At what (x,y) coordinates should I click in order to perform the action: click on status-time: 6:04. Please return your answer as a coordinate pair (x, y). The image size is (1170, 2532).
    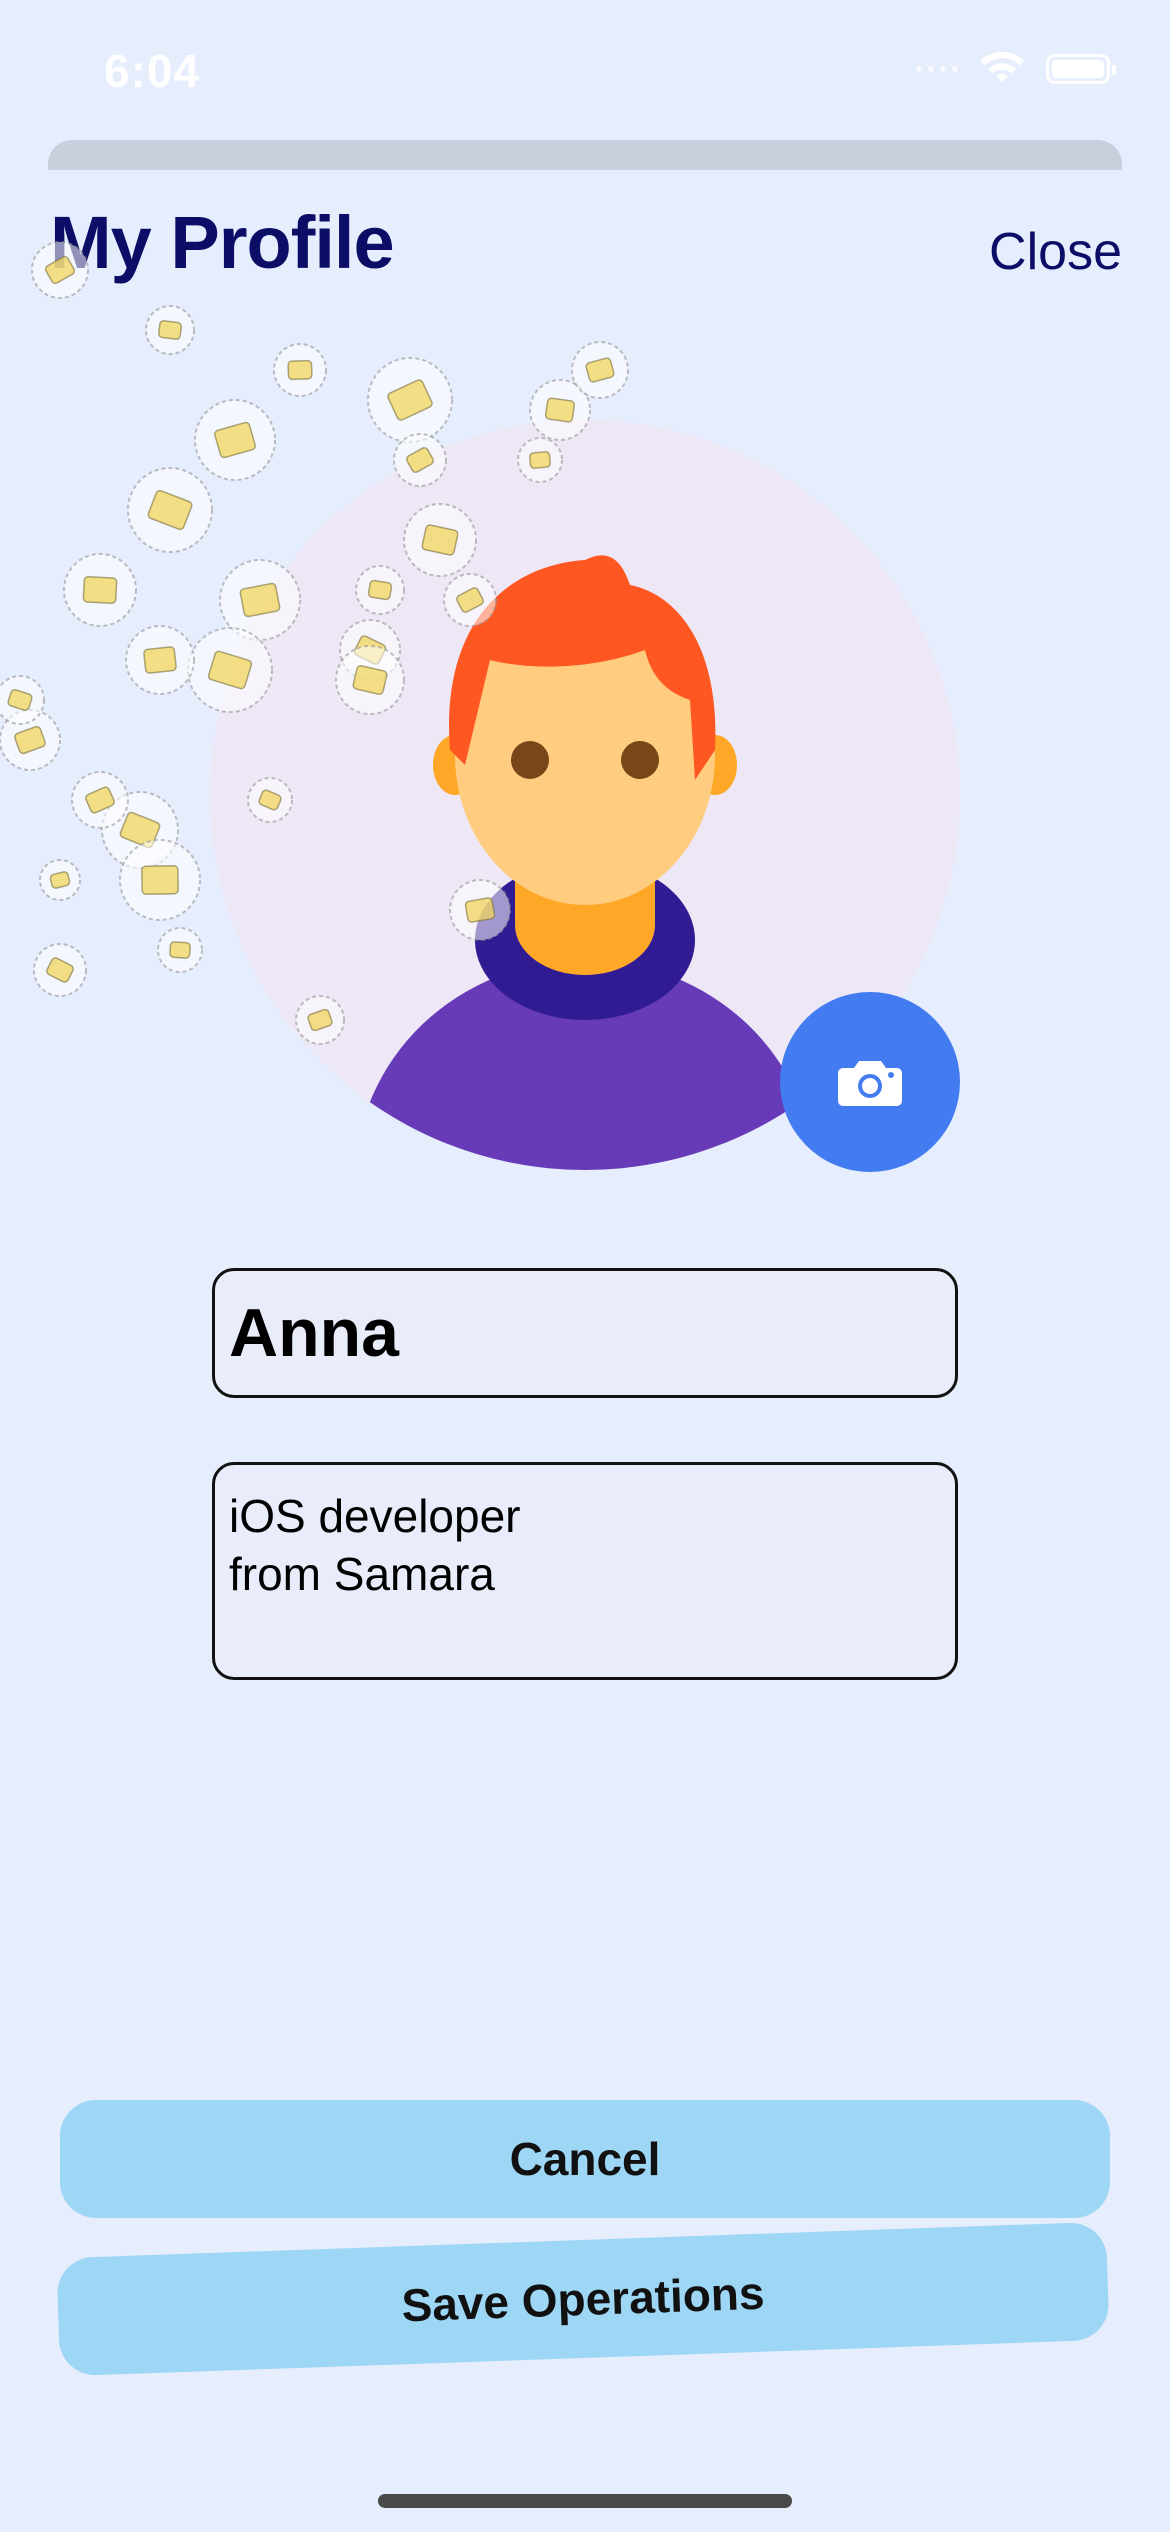
    Looking at the image, I should click on (152, 71).